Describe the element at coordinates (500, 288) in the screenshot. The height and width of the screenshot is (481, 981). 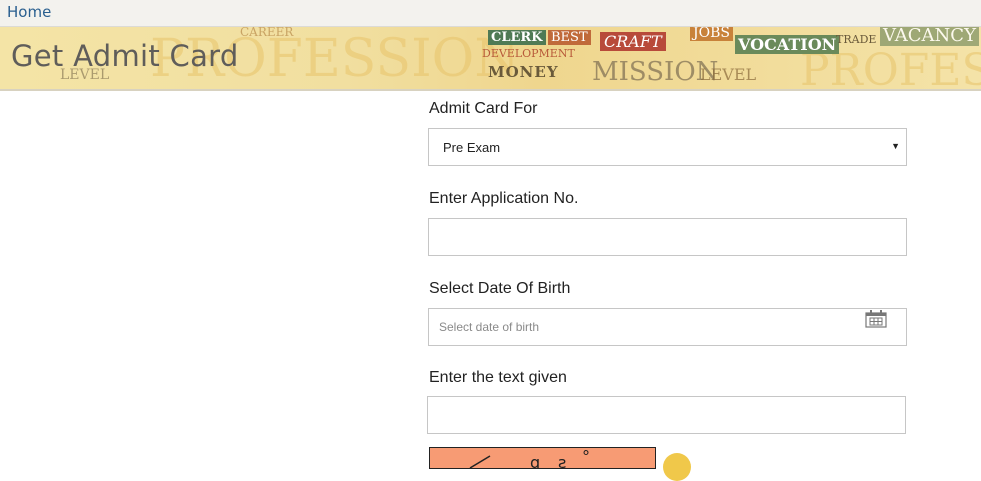
I see `date-of-birth-label: Select Date Of Birth` at that location.